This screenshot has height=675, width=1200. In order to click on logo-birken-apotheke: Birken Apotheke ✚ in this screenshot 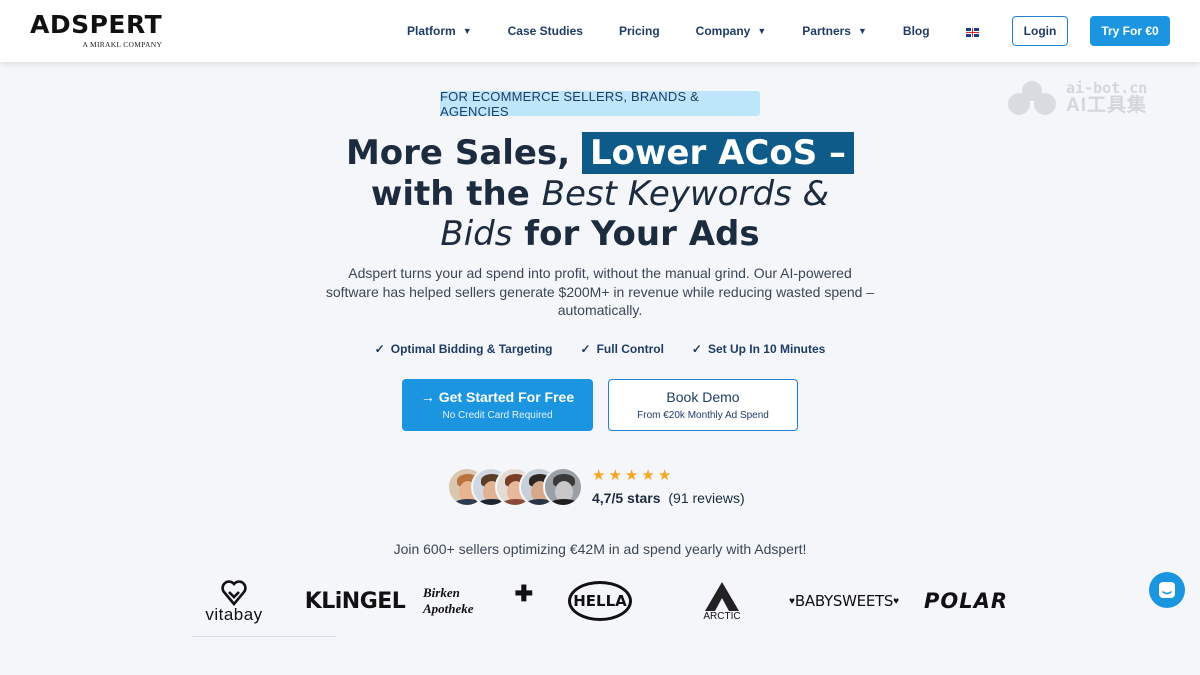, I will do `click(478, 598)`.